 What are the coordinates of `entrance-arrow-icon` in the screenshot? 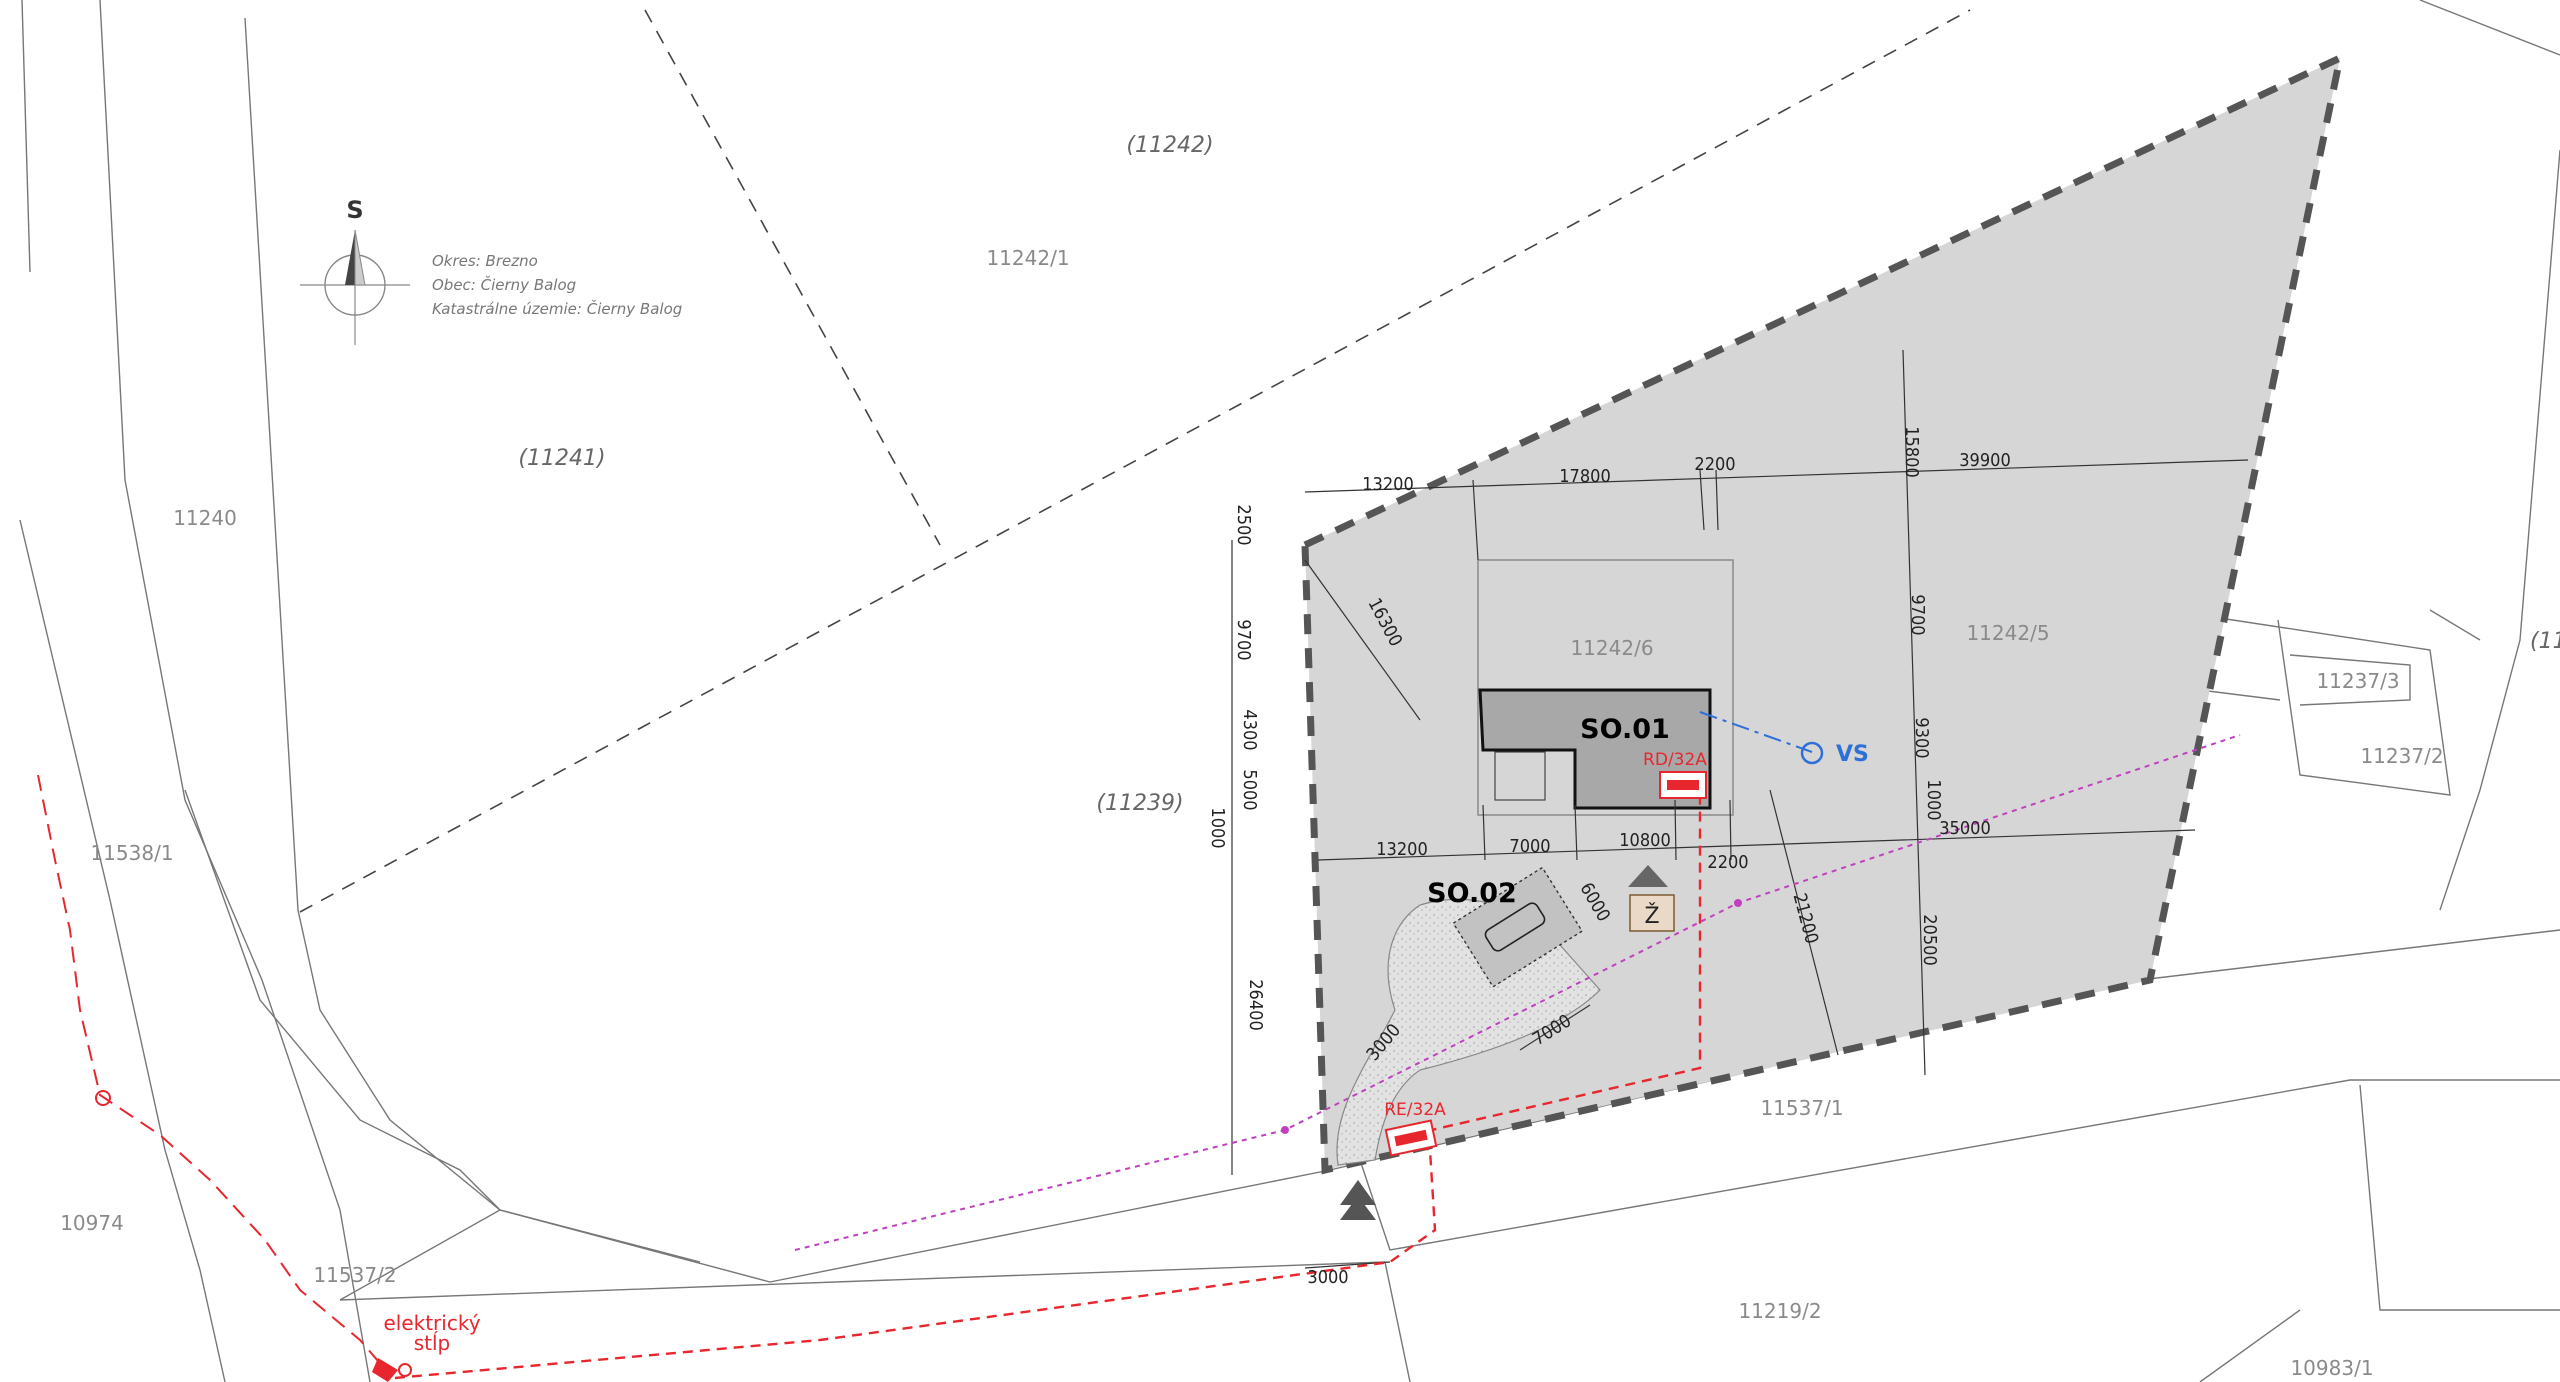 It's located at (1358, 1200).